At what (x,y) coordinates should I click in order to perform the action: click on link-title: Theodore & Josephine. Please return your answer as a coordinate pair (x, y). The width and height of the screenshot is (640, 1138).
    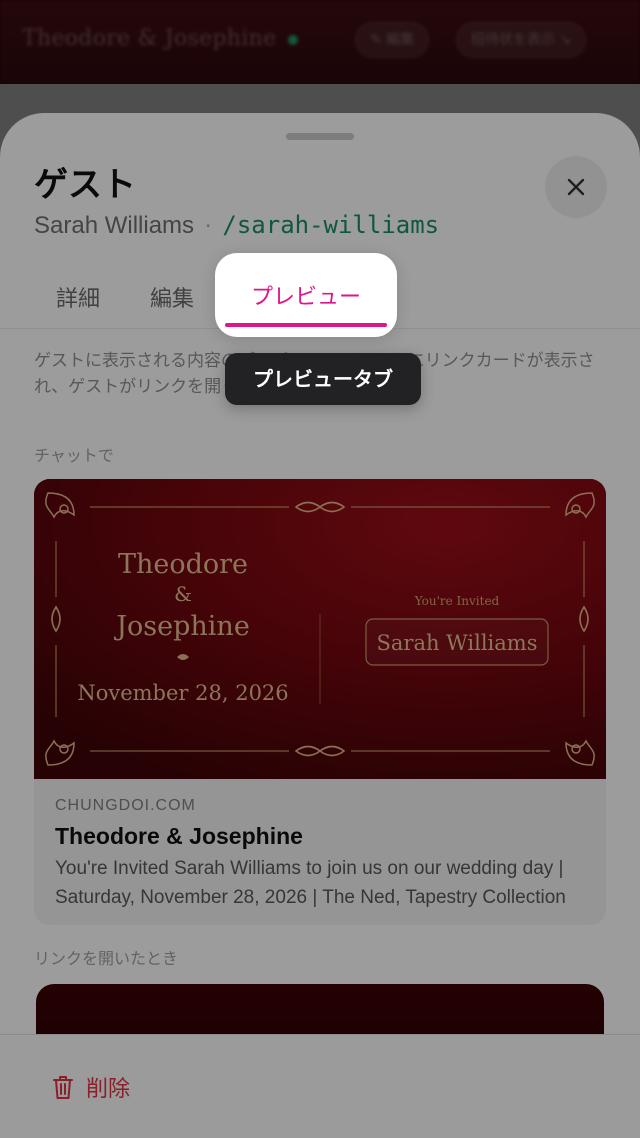
    Looking at the image, I should click on (179, 836).